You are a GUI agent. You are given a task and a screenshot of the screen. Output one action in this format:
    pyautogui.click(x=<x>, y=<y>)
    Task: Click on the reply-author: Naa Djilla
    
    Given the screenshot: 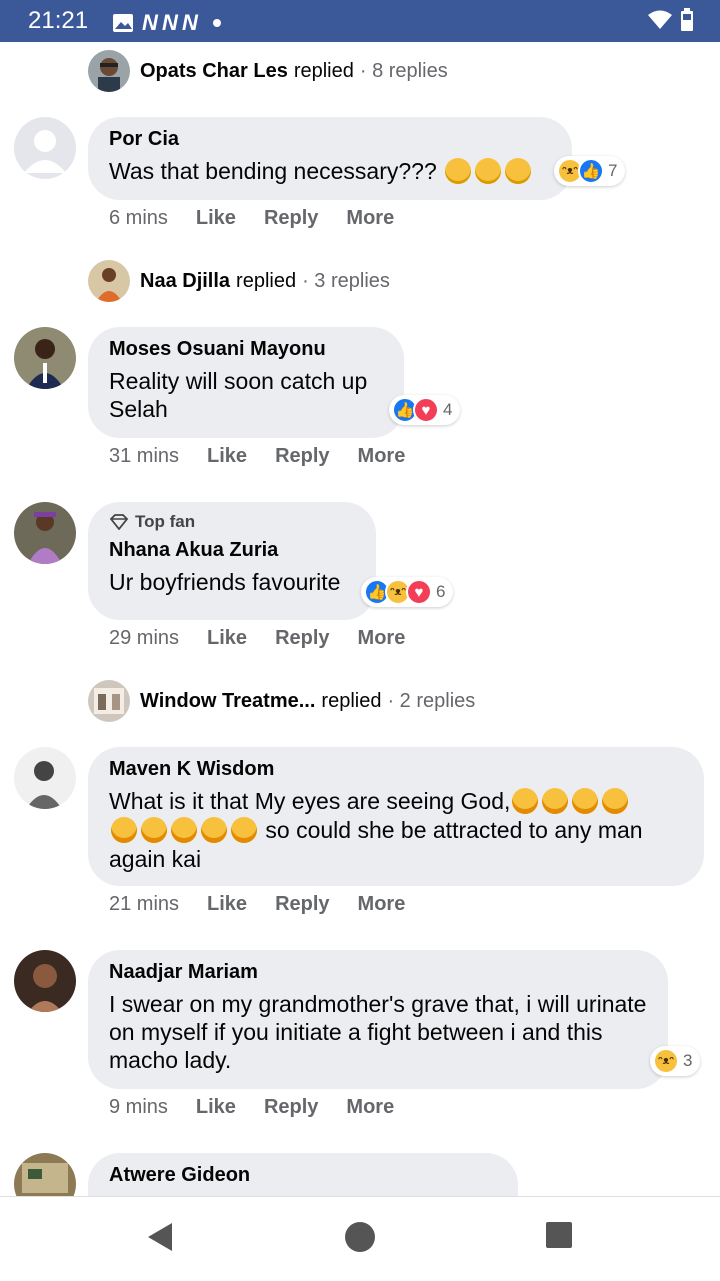 What is the action you would take?
    pyautogui.click(x=185, y=281)
    